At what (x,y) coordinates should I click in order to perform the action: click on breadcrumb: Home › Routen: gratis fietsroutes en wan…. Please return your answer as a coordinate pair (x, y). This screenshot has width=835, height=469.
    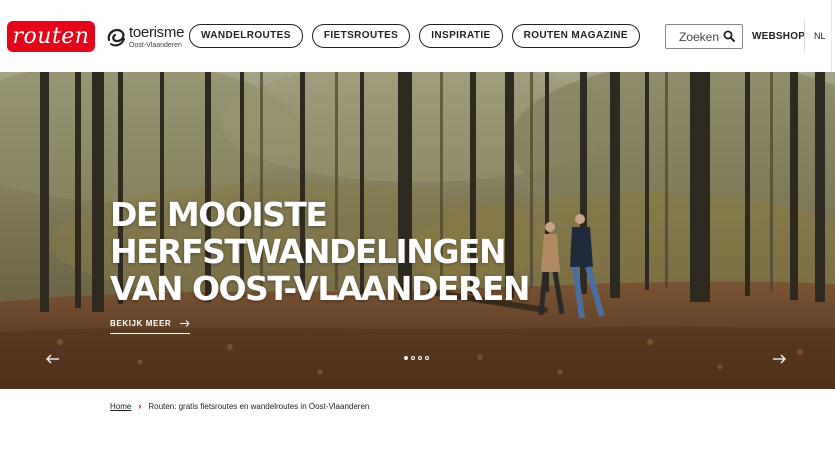
    Looking at the image, I should click on (239, 406).